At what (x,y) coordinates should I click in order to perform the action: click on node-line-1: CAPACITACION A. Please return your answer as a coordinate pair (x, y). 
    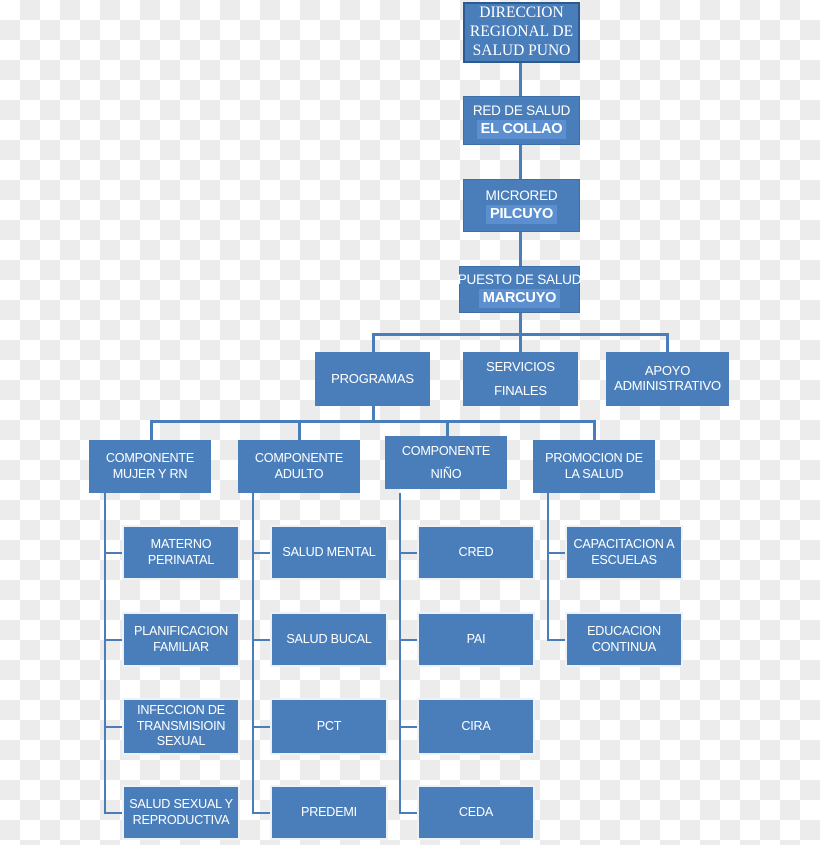
    Looking at the image, I should click on (624, 544).